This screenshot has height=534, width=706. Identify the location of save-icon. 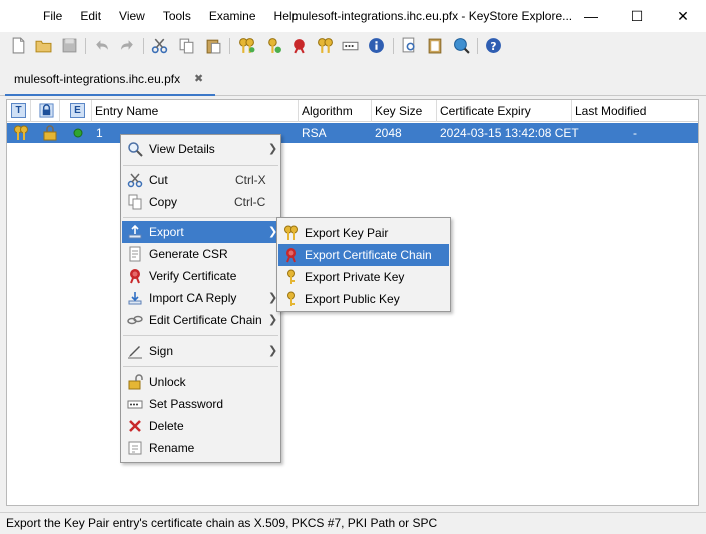
(69, 45).